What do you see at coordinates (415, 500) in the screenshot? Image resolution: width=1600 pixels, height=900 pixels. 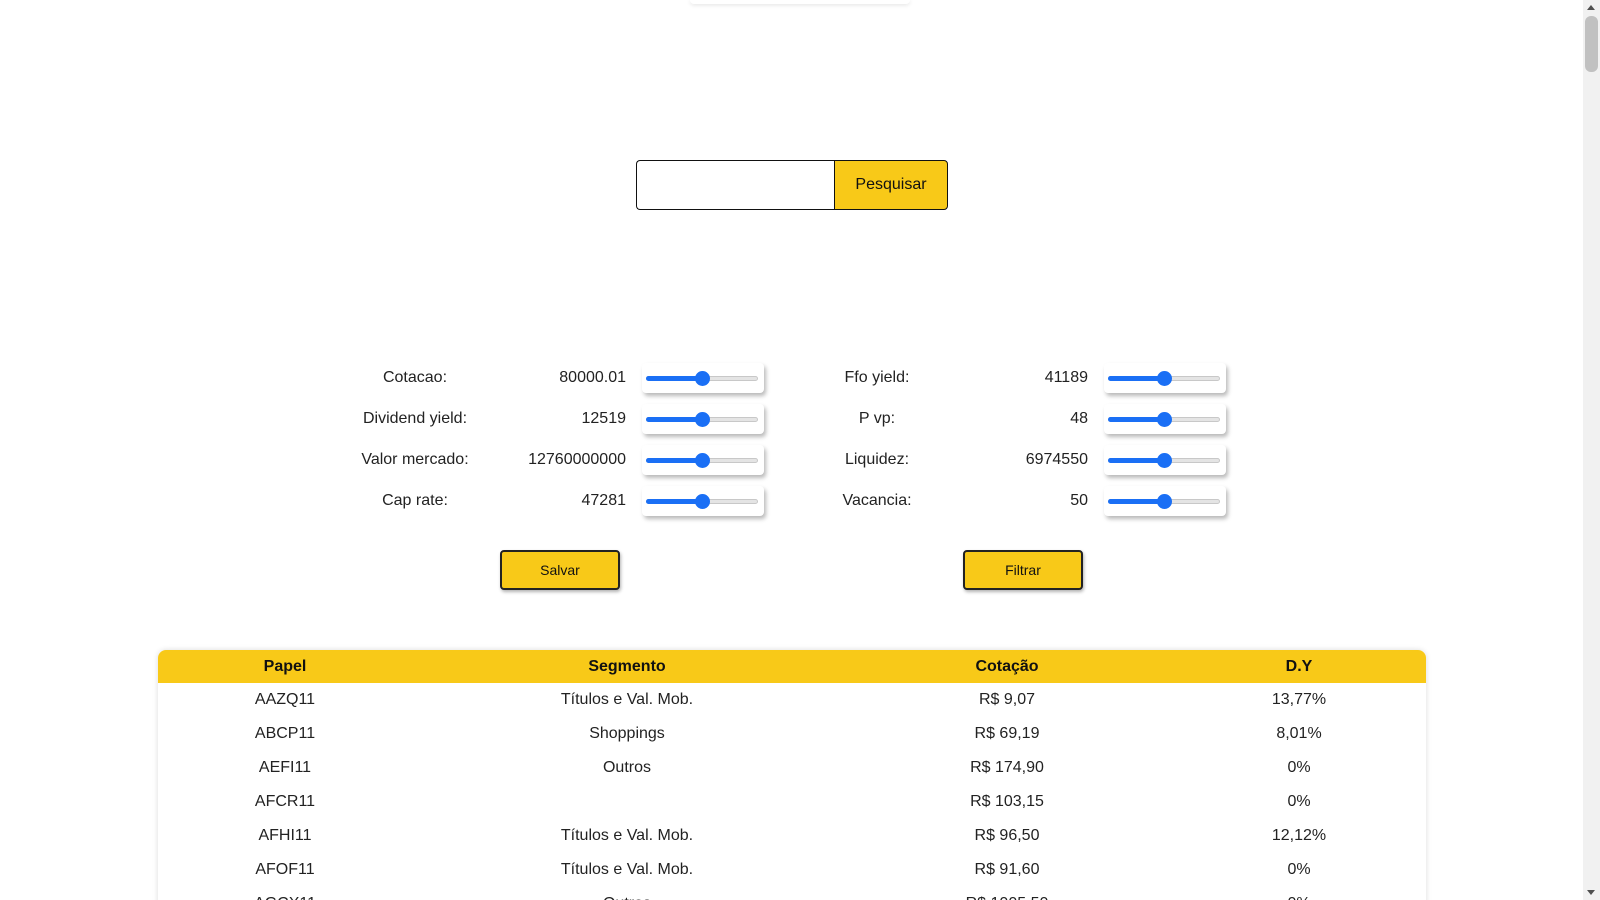 I see `filter-label-cap-rate: Cap rate:` at bounding box center [415, 500].